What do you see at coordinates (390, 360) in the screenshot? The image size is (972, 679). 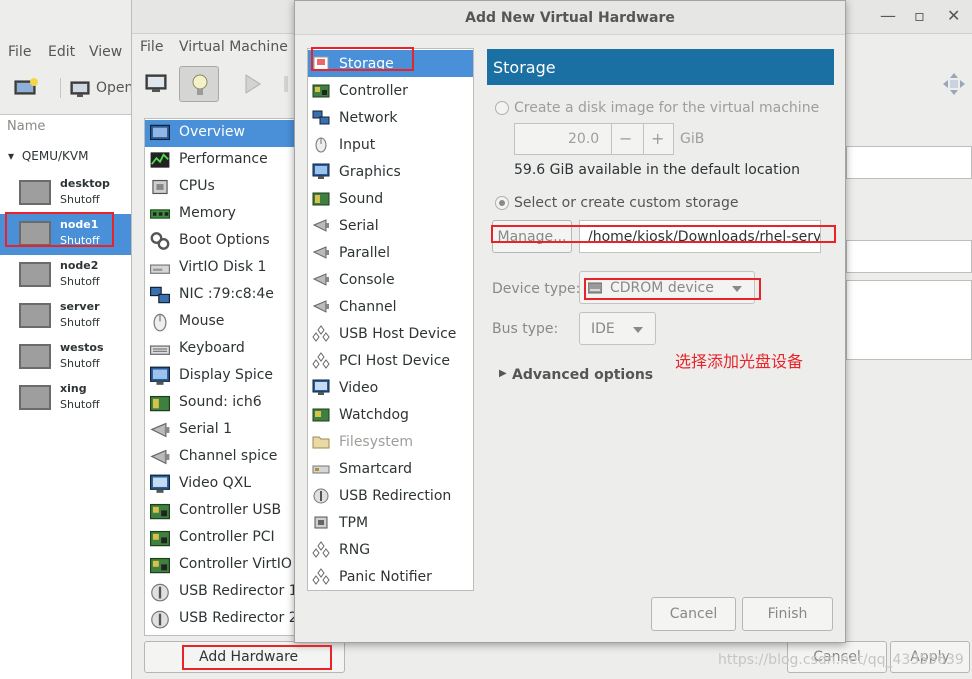 I see `device-type-item: PCI Host Device` at bounding box center [390, 360].